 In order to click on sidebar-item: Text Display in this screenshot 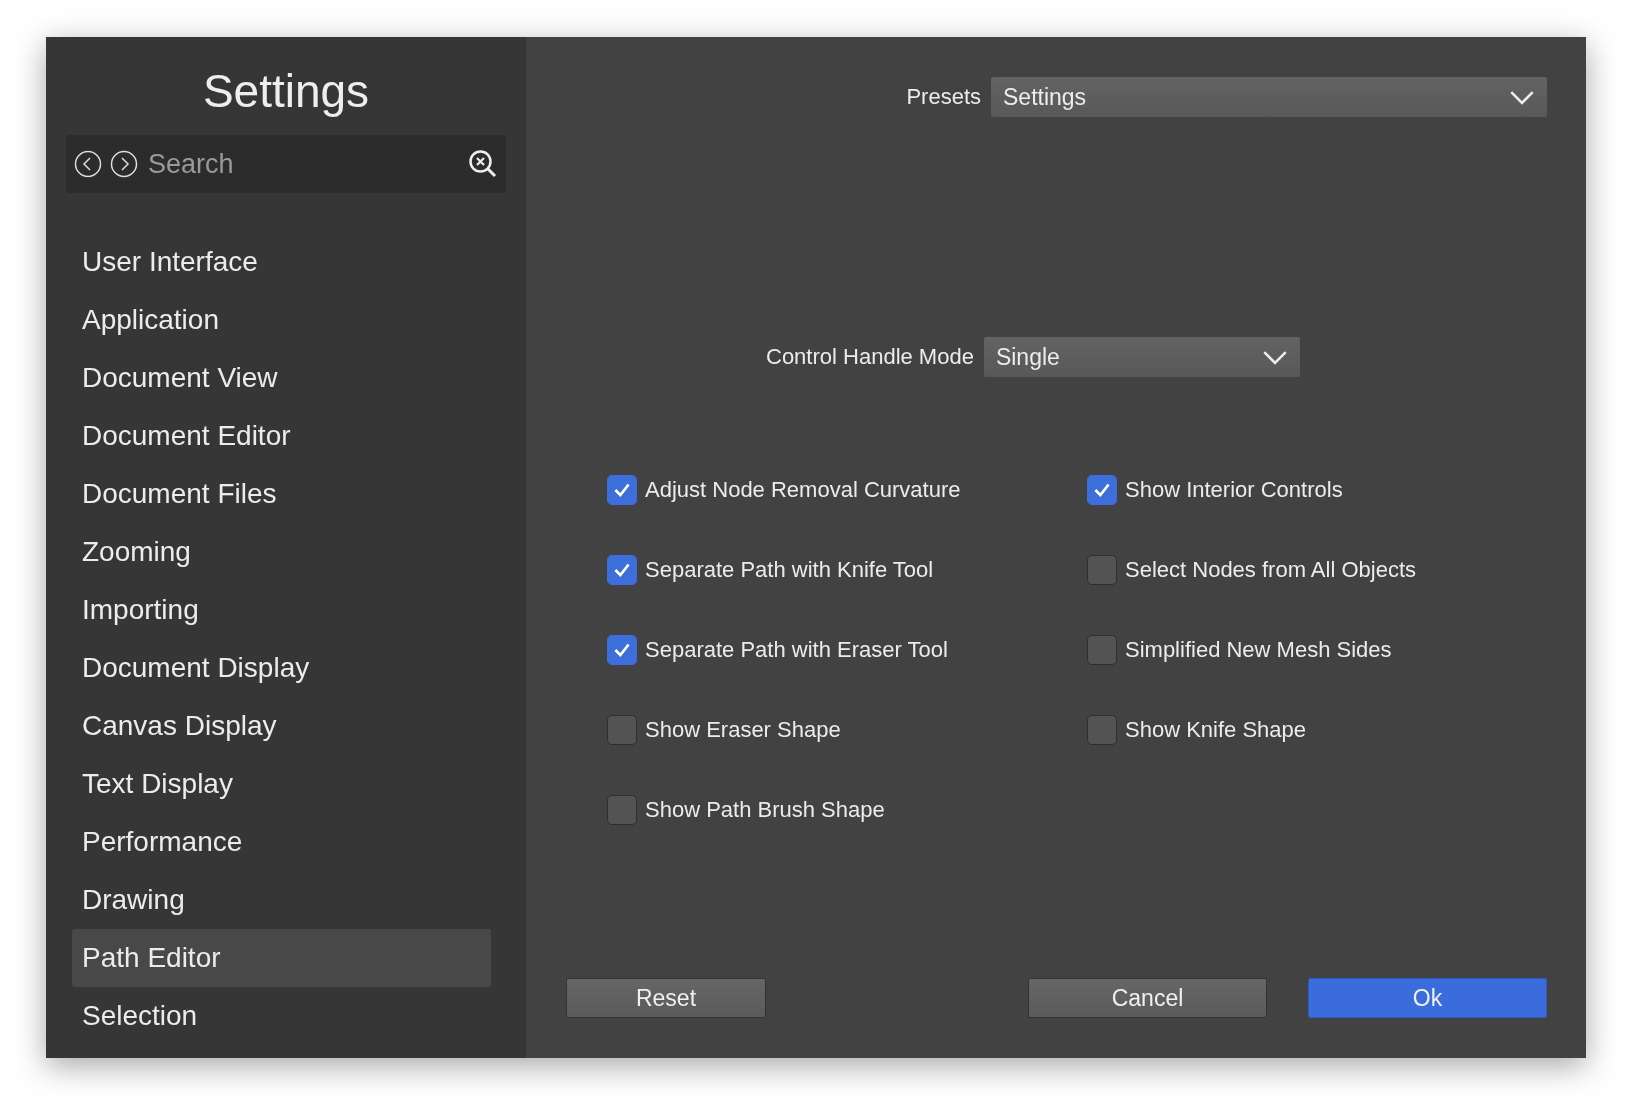, I will do `click(281, 784)`.